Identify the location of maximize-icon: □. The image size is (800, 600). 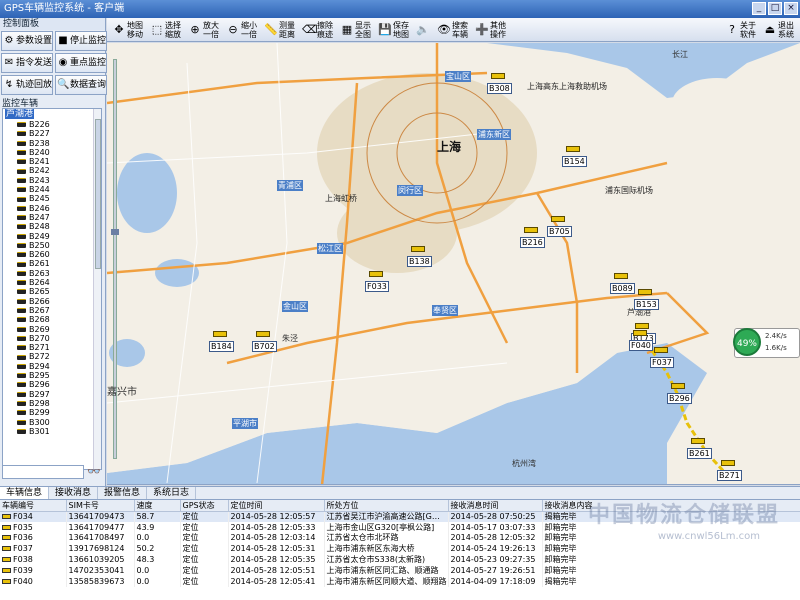
(775, 8).